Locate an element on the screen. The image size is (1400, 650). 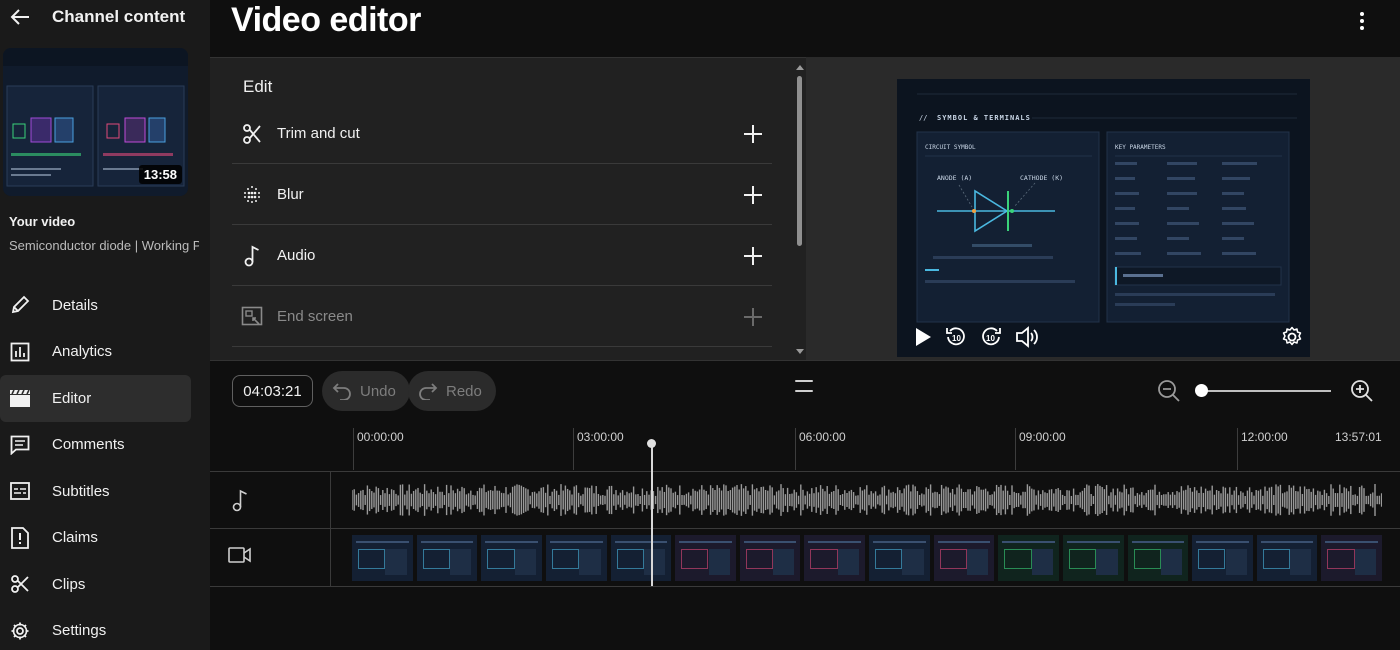
scroll-thumb is located at coordinates (799, 161).